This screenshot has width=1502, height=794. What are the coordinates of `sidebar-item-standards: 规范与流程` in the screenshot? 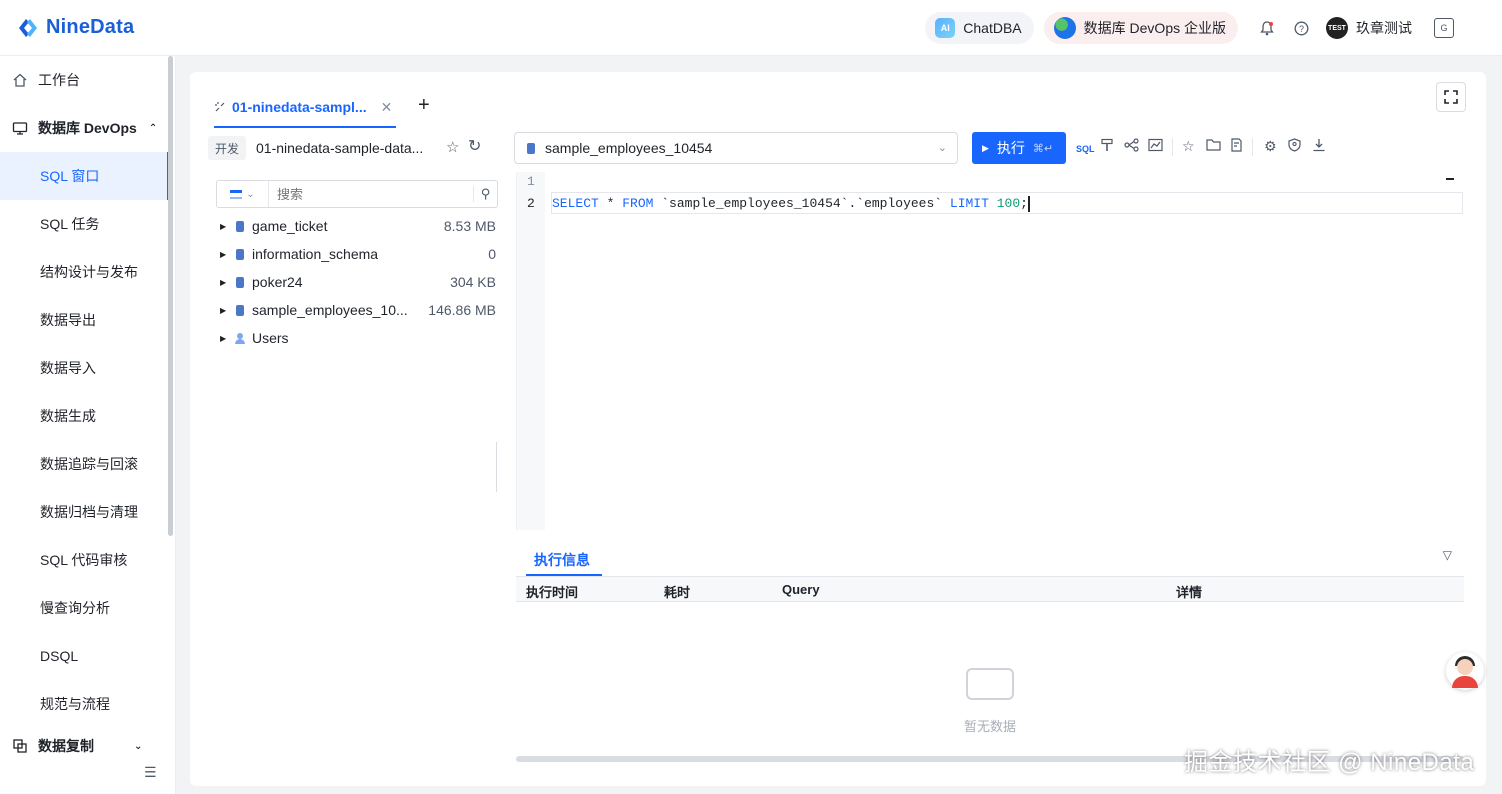 It's located at (85, 704).